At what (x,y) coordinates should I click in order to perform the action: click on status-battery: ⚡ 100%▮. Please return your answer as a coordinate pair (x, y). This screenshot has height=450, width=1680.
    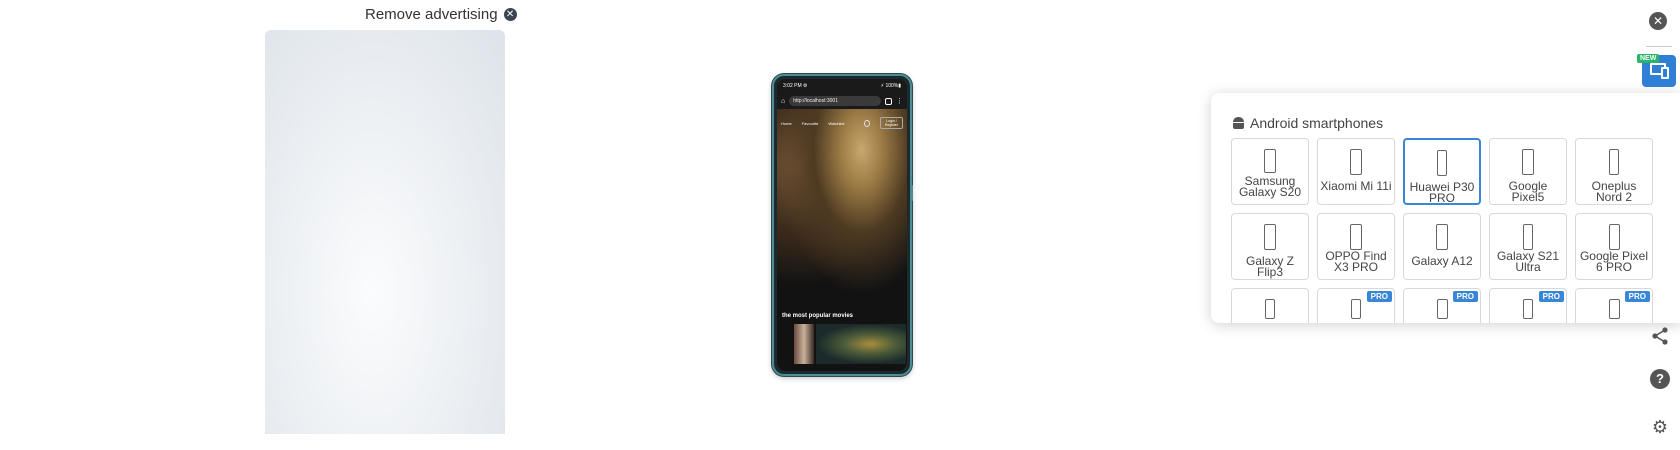
    Looking at the image, I should click on (890, 86).